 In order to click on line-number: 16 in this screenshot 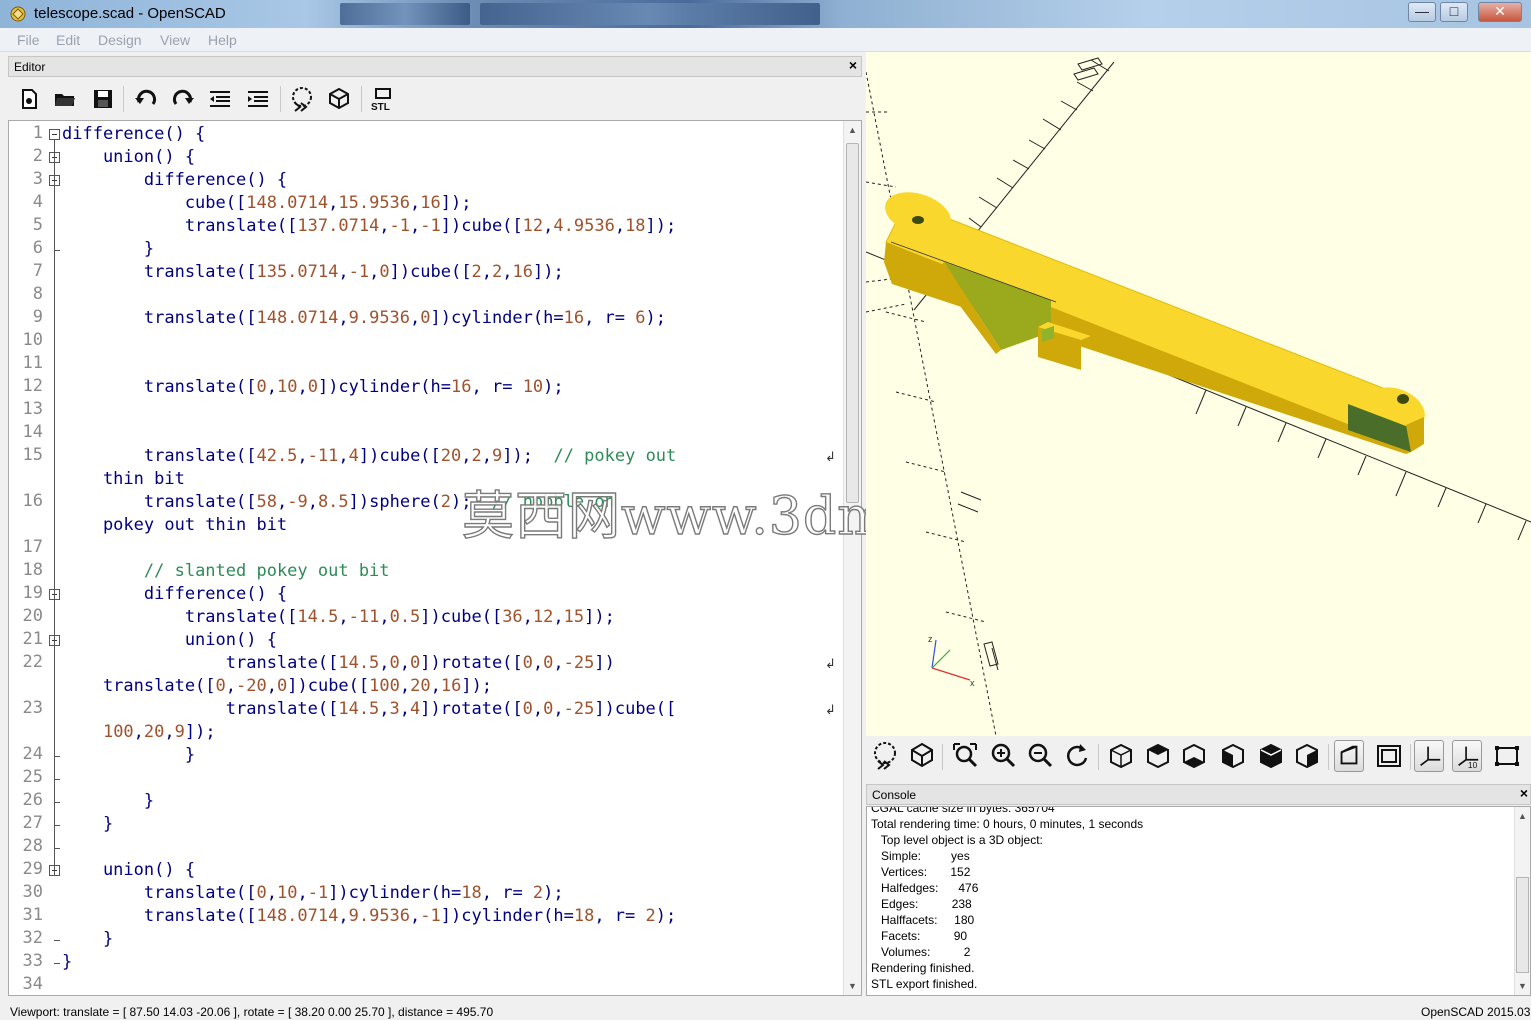, I will do `click(32, 501)`.